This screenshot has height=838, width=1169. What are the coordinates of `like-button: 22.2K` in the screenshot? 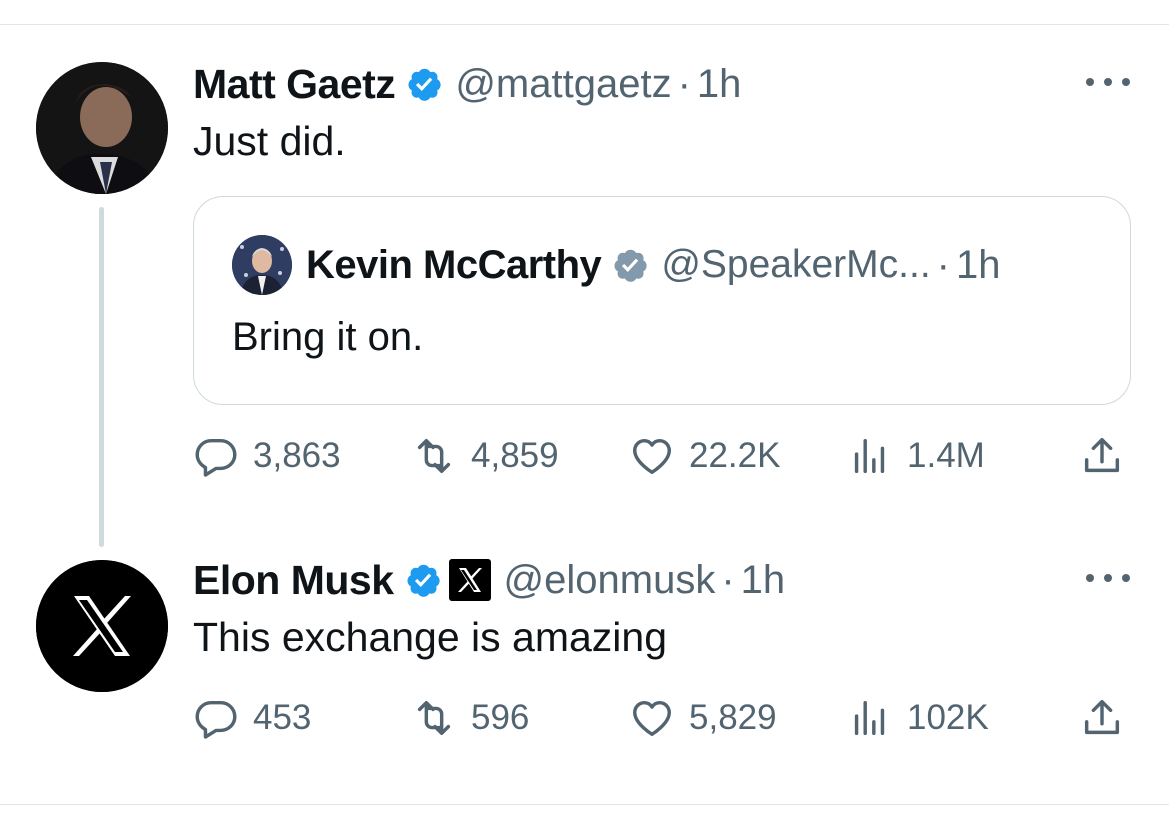 It's located at (704, 456).